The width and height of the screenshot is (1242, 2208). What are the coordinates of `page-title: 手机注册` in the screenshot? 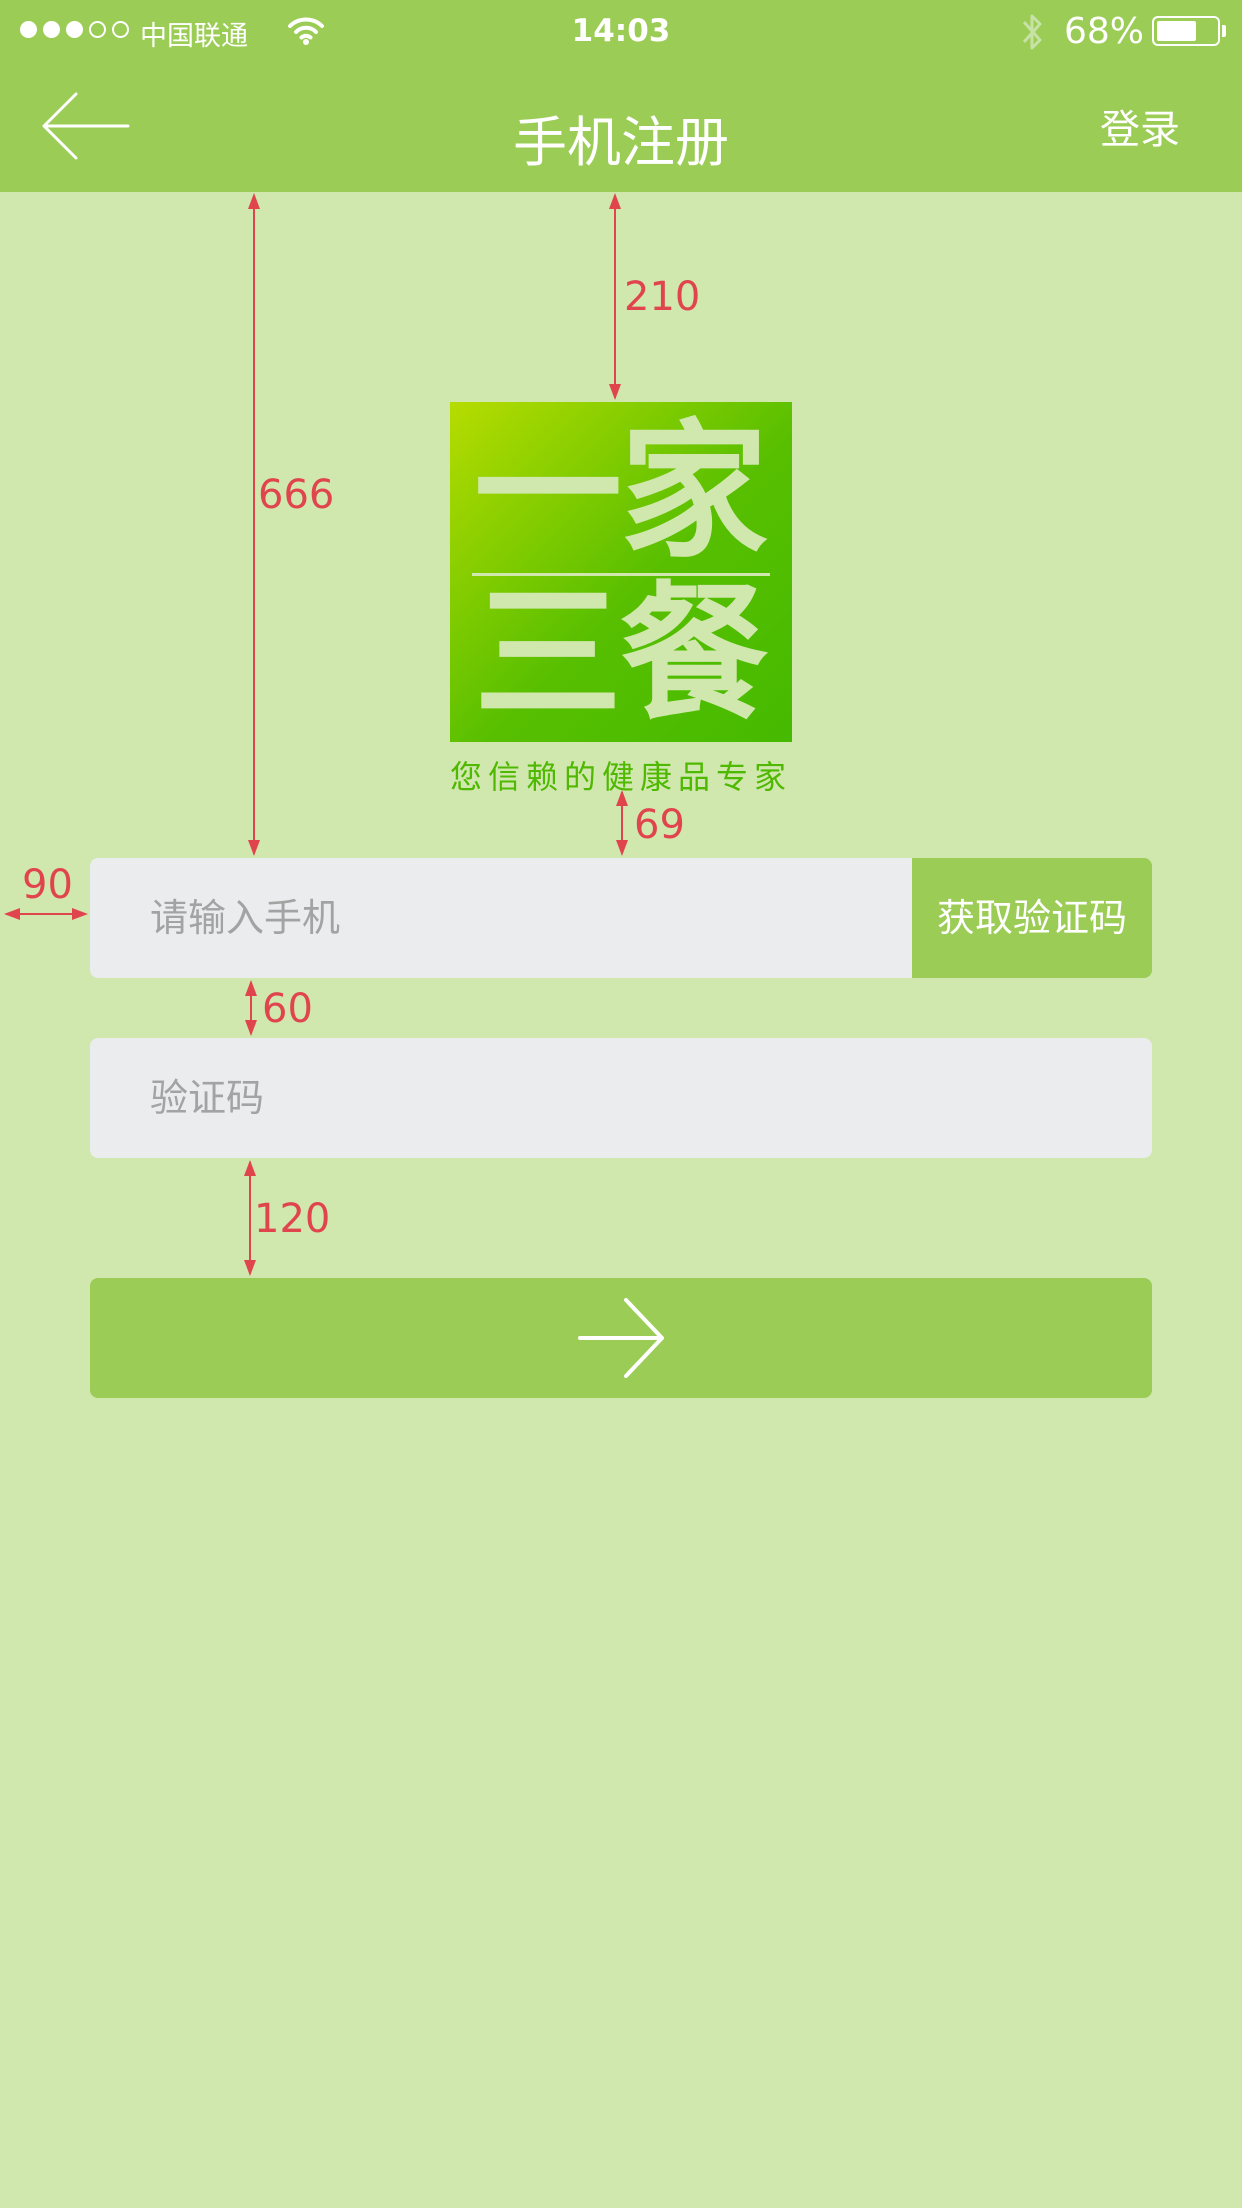 It's located at (621, 142).